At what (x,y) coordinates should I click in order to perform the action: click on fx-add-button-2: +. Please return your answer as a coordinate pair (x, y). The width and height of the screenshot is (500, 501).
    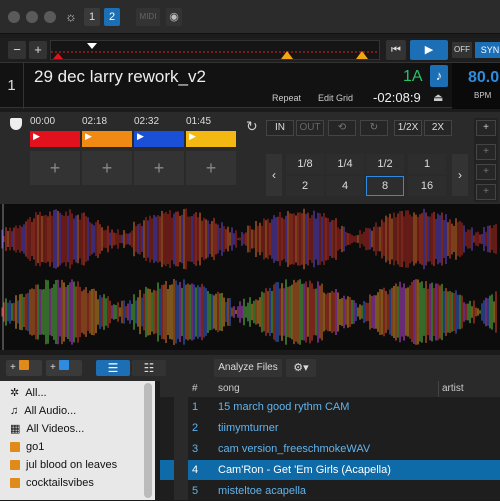
    Looking at the image, I should click on (486, 152).